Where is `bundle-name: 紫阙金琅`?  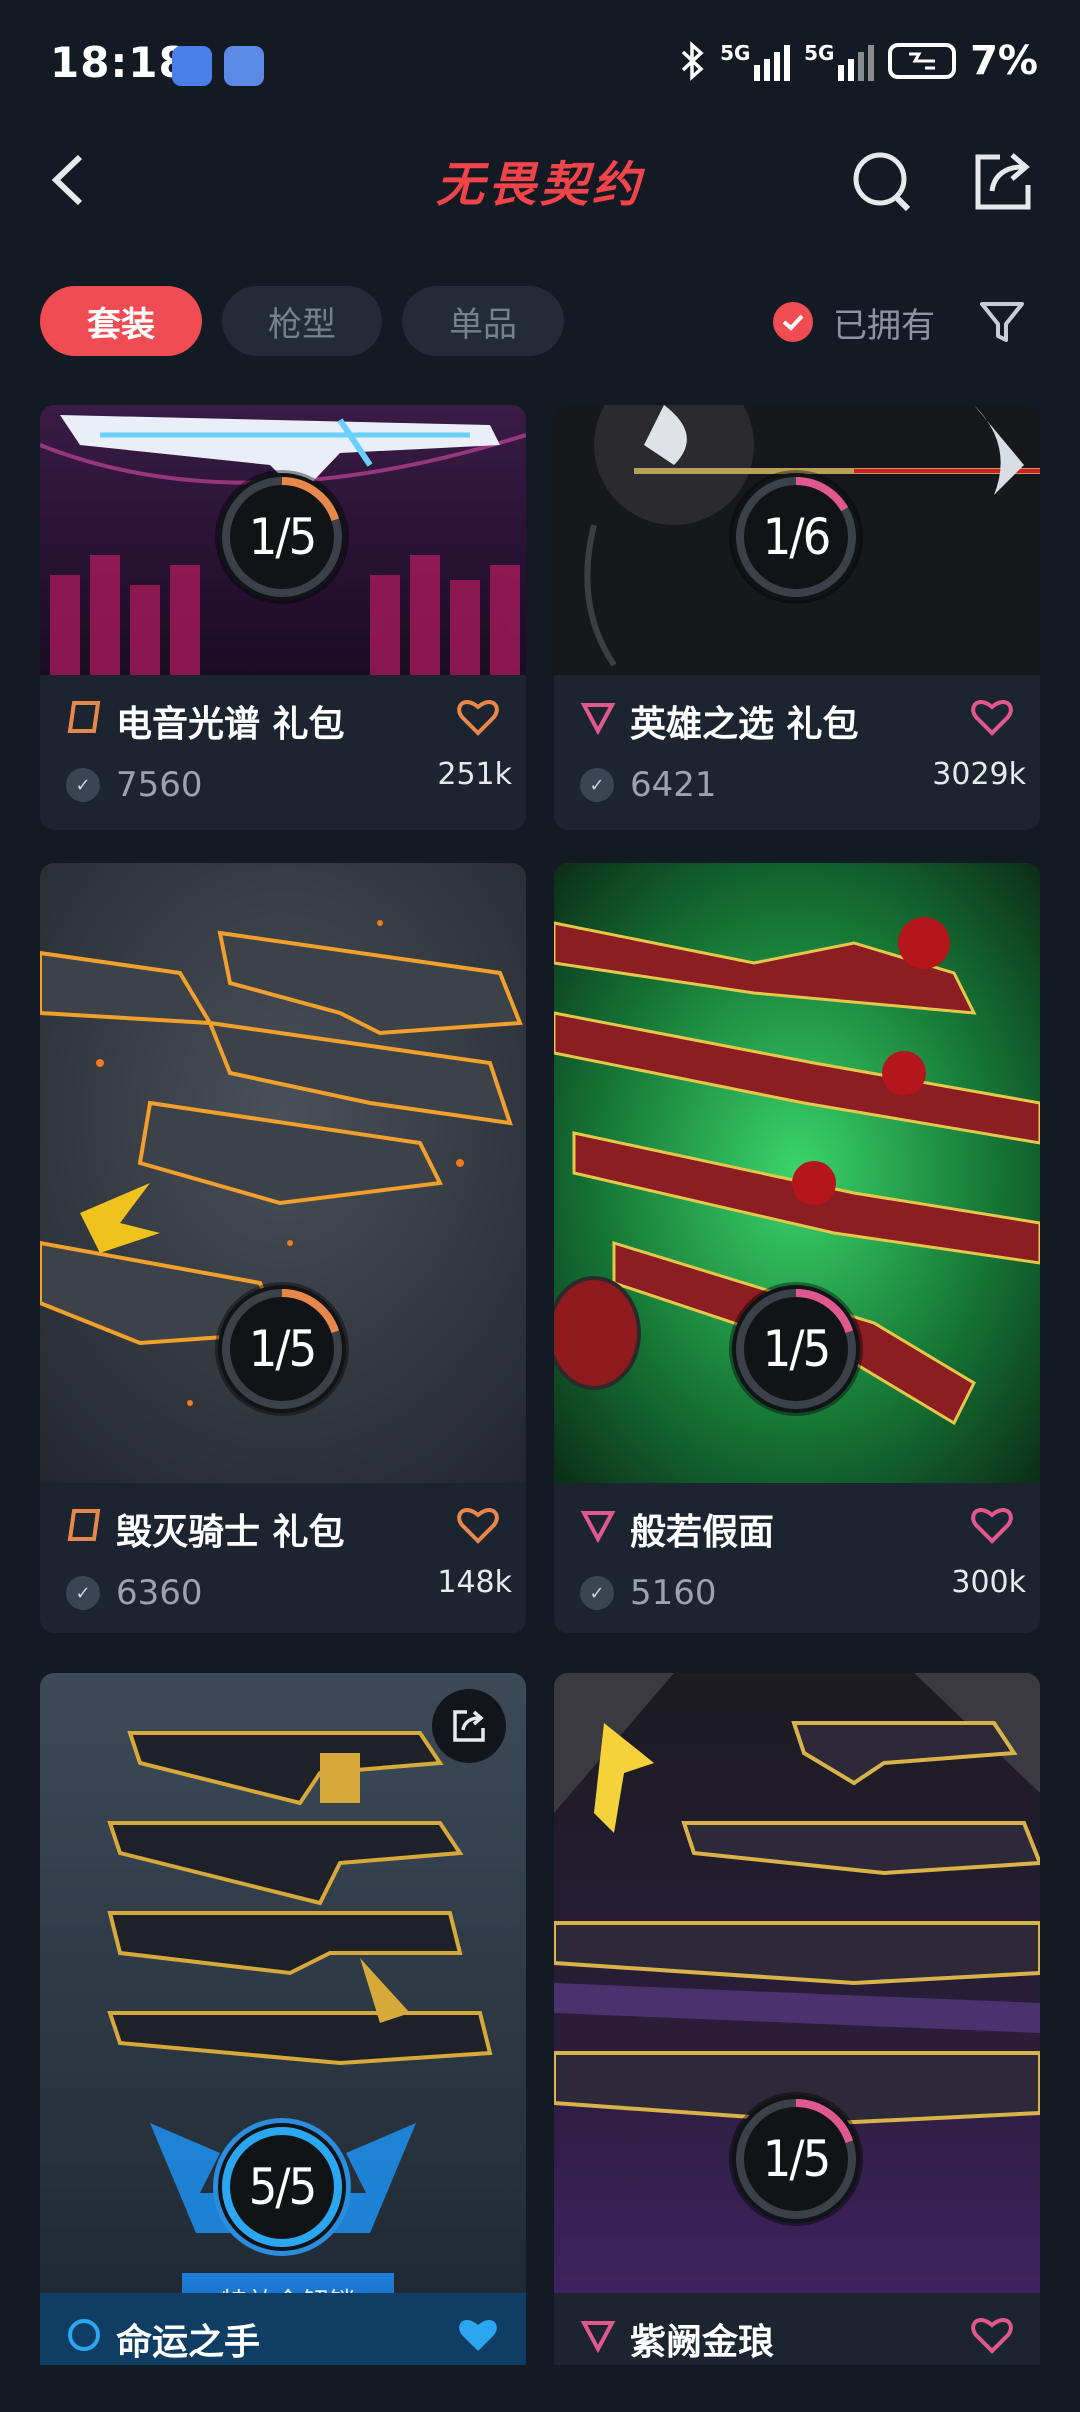 bundle-name: 紫阙金琅 is located at coordinates (702, 2342).